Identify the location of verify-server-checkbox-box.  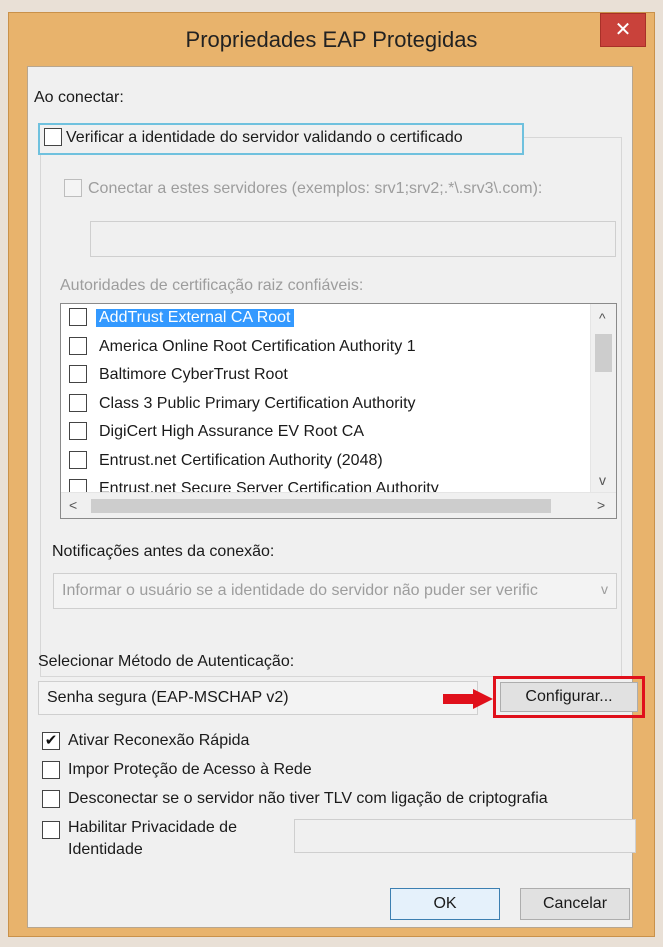
(53, 137).